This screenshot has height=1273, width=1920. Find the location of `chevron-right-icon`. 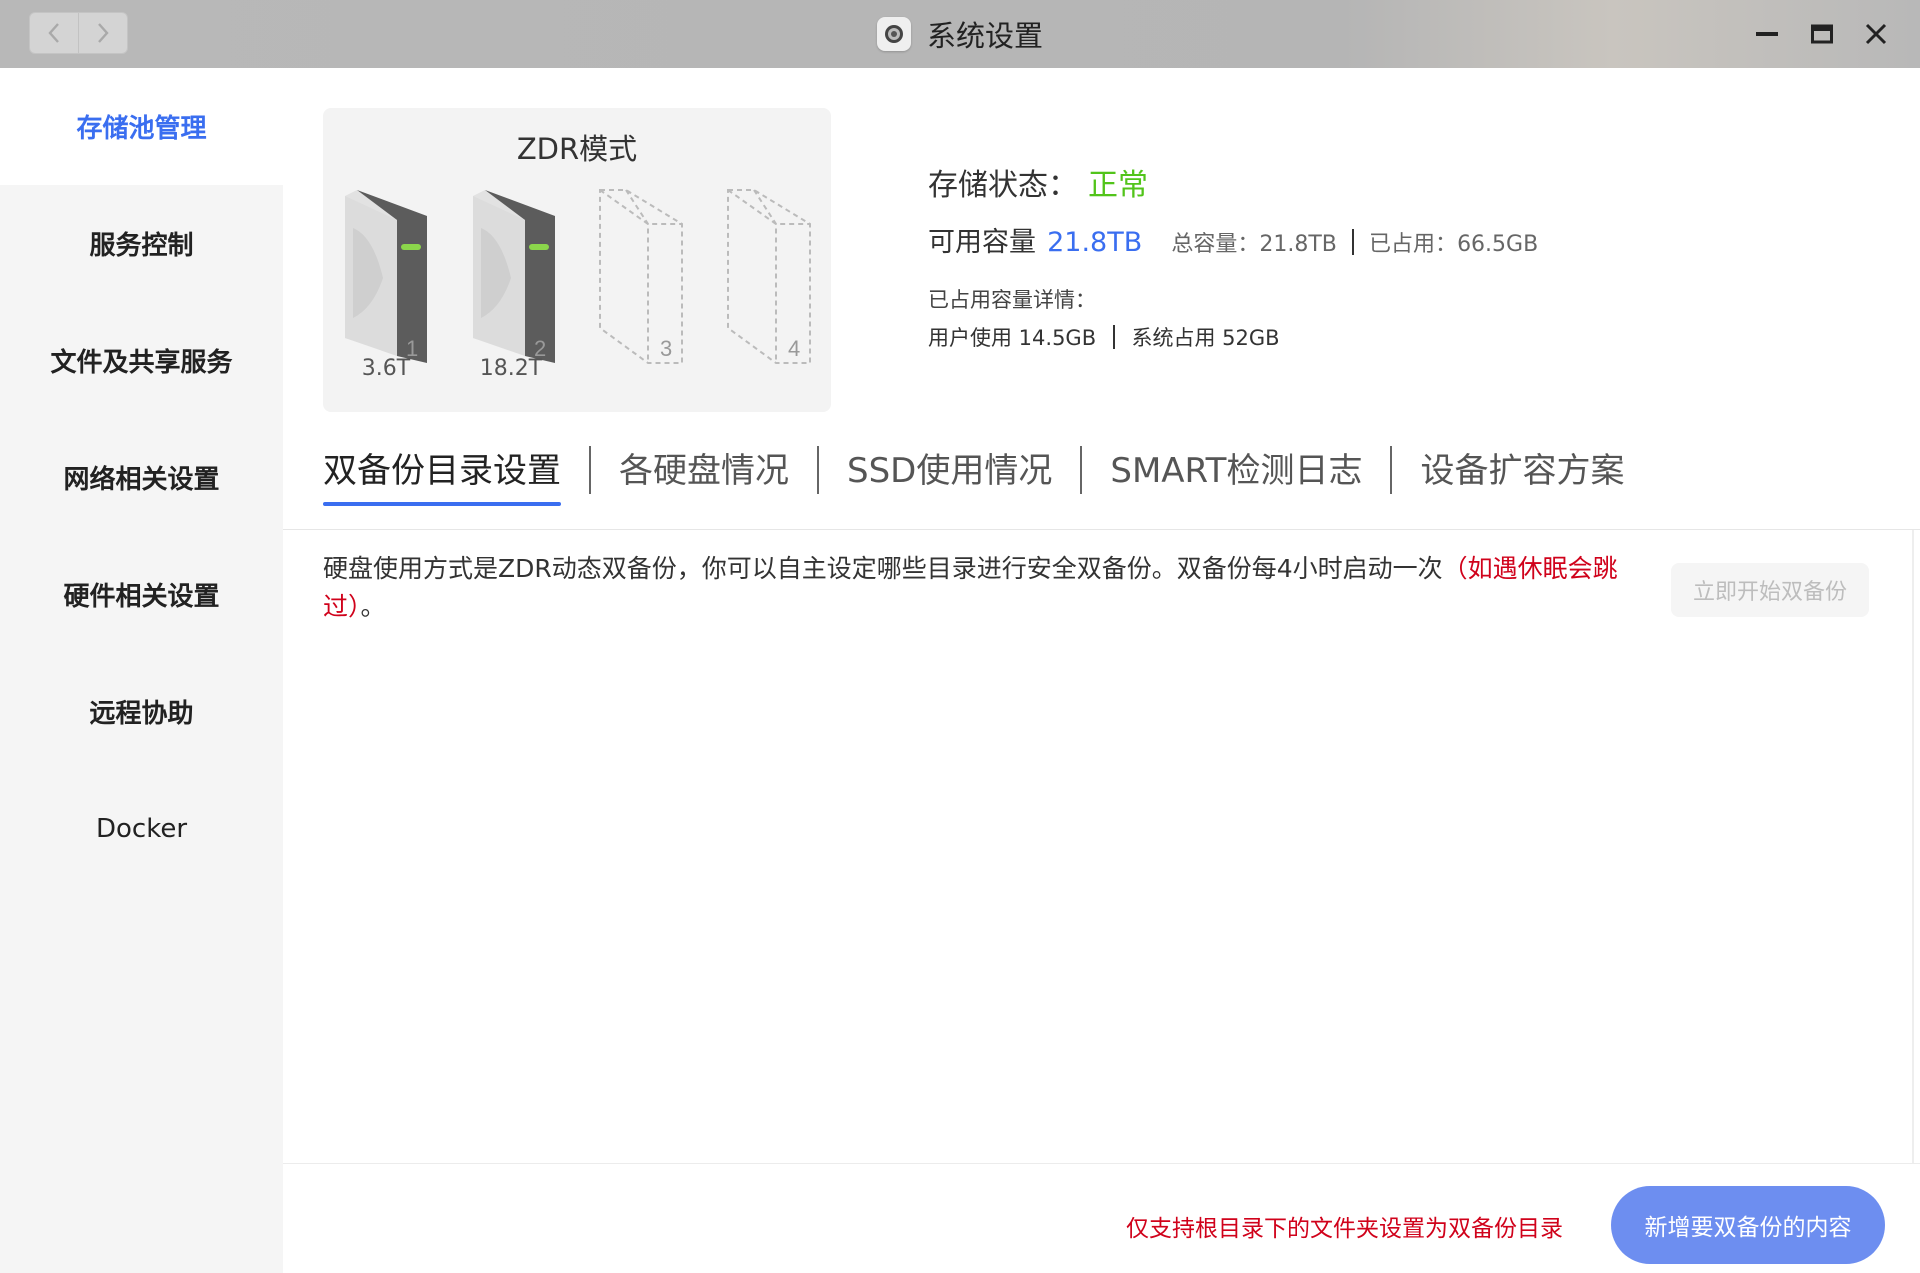

chevron-right-icon is located at coordinates (103, 33).